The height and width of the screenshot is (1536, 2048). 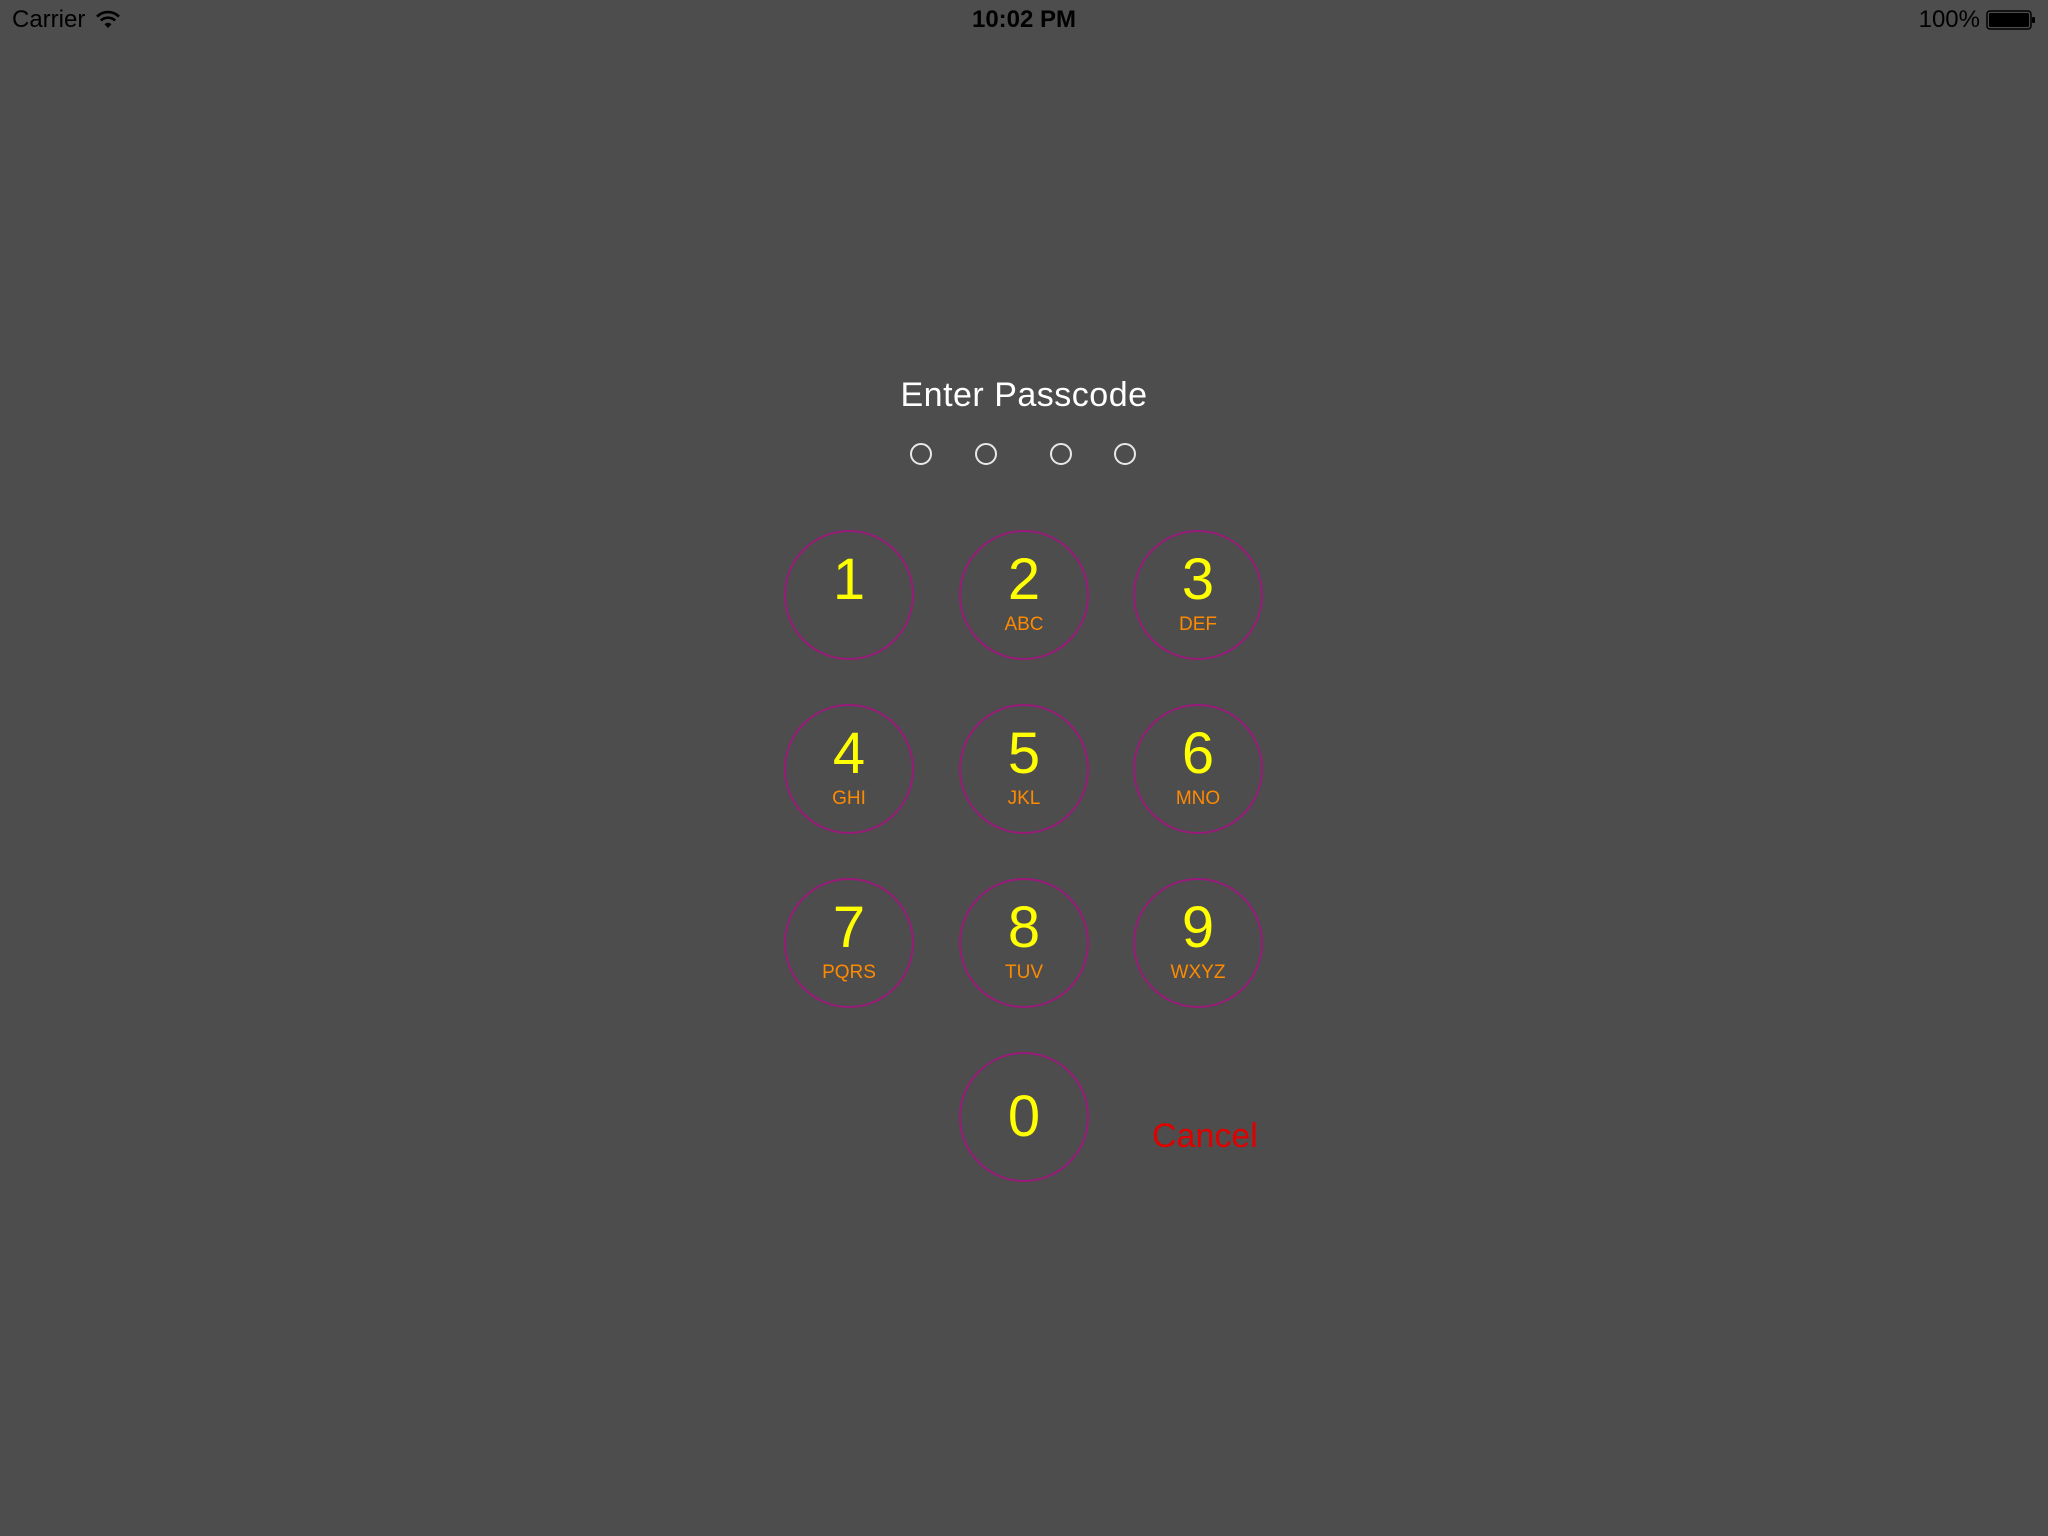 I want to click on key-digit: 5, so click(x=1024, y=753).